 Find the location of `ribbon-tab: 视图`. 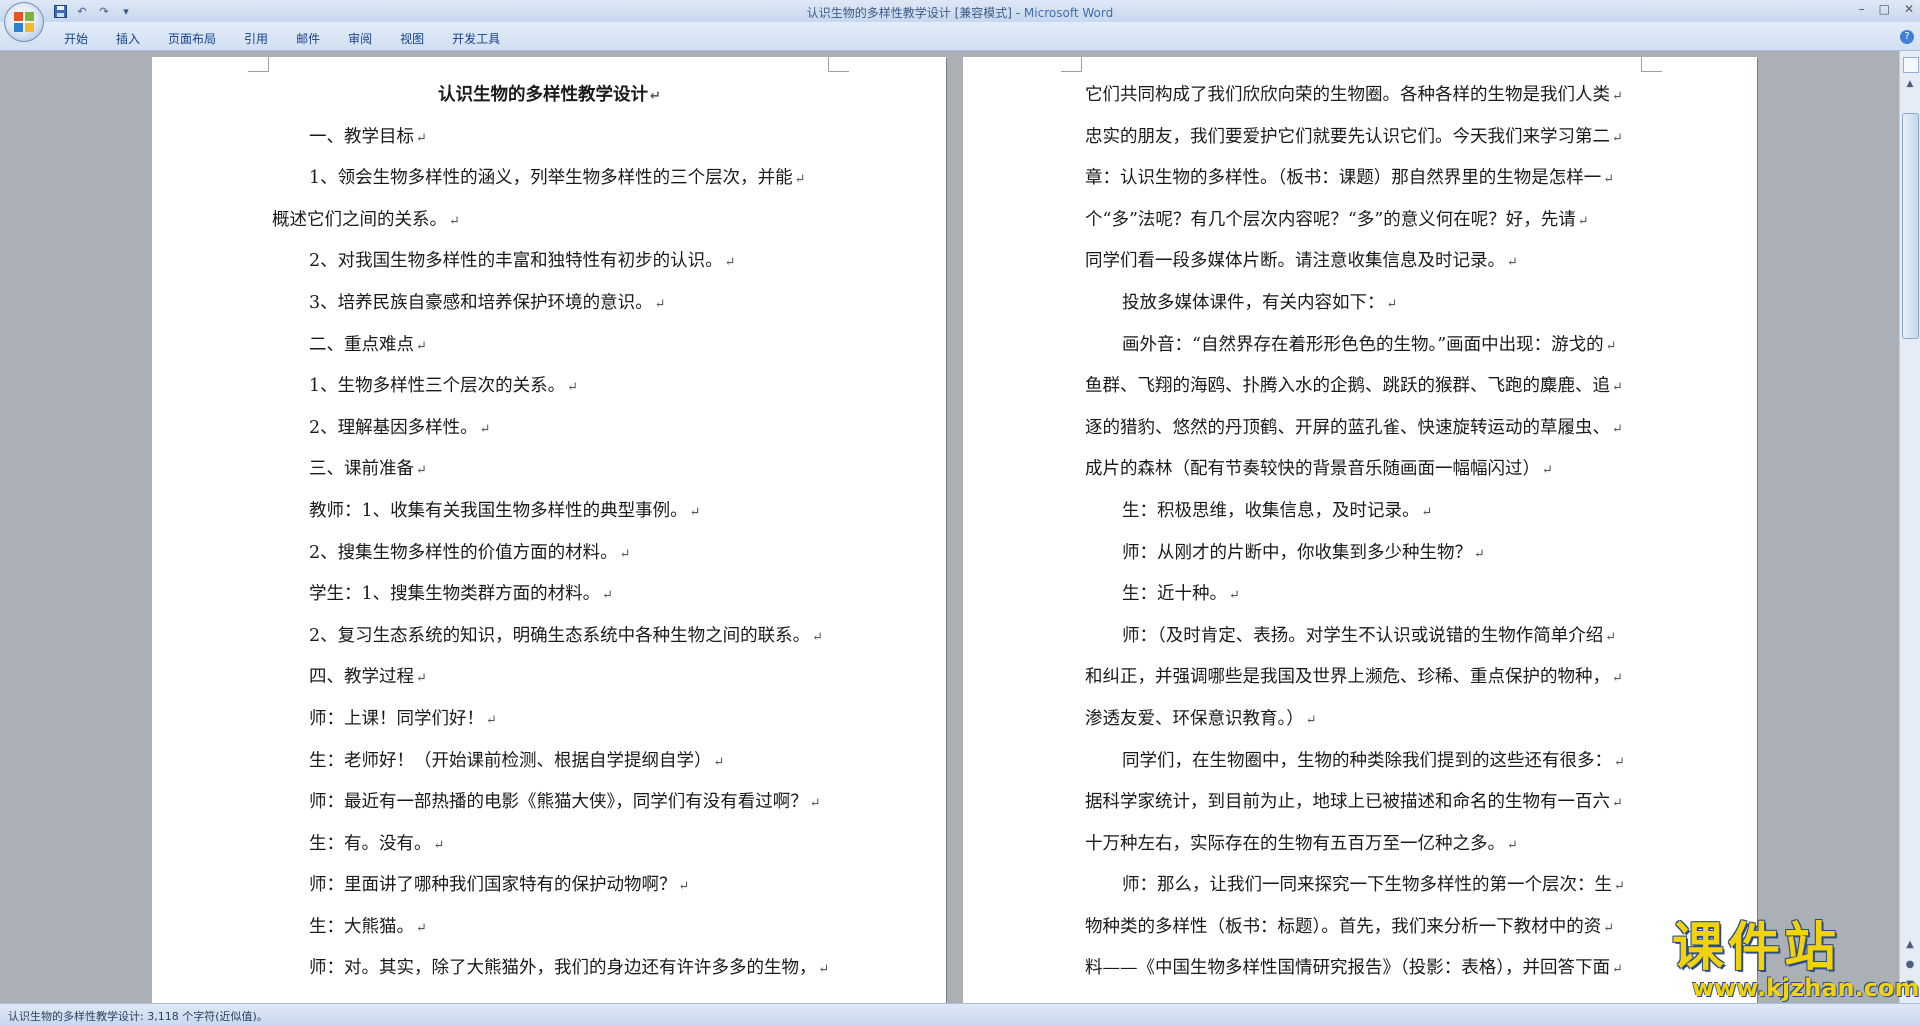

ribbon-tab: 视图 is located at coordinates (412, 38).